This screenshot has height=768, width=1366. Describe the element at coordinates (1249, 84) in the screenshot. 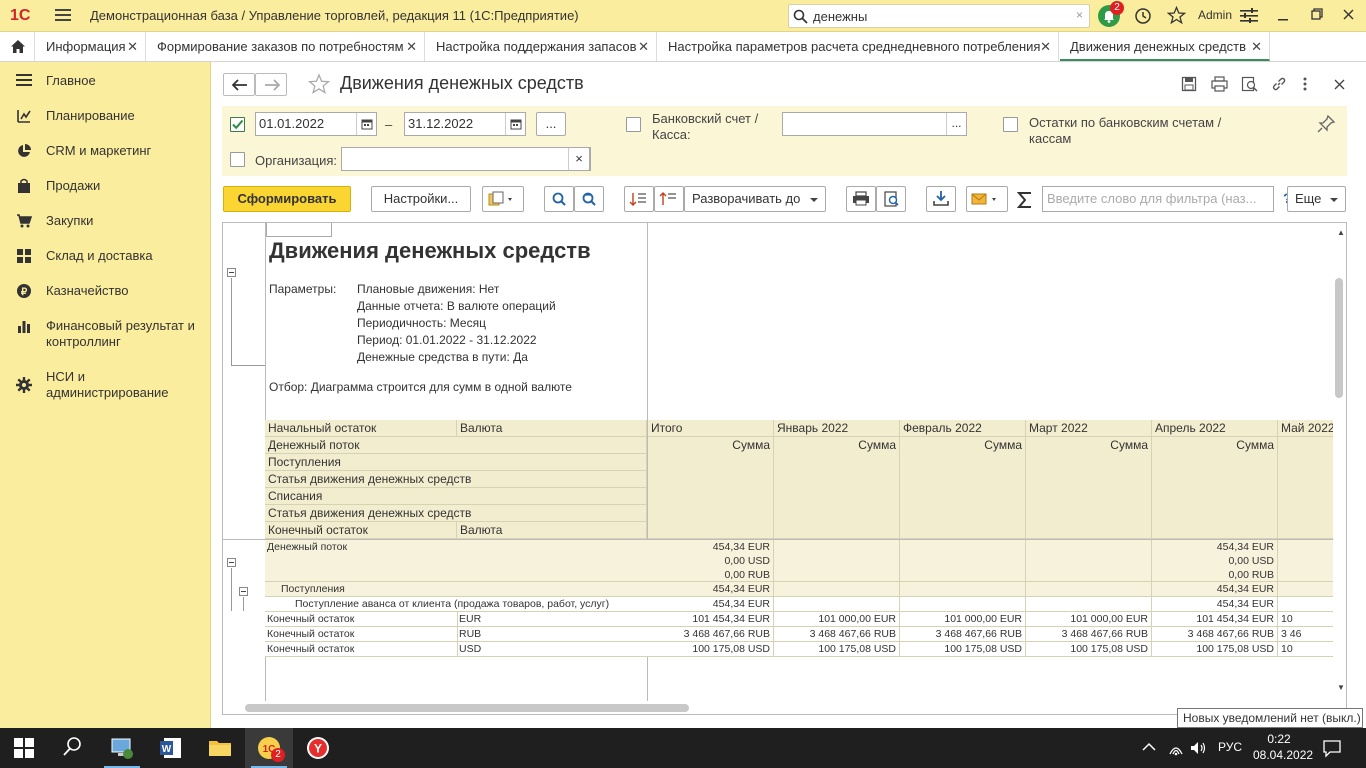

I see `preview-icon` at that location.